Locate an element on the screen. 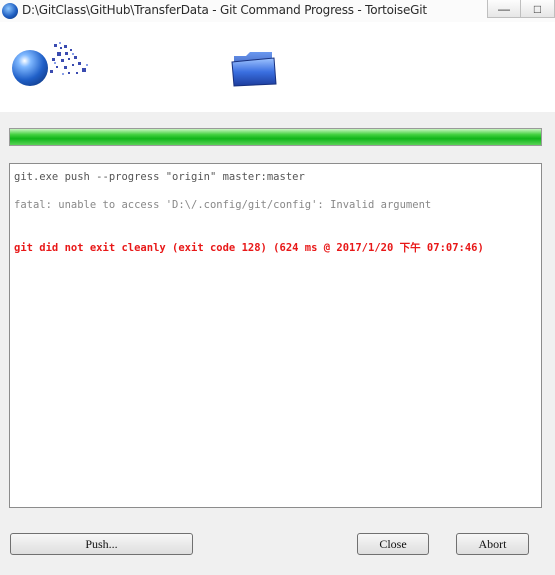  progress-bar is located at coordinates (275, 137).